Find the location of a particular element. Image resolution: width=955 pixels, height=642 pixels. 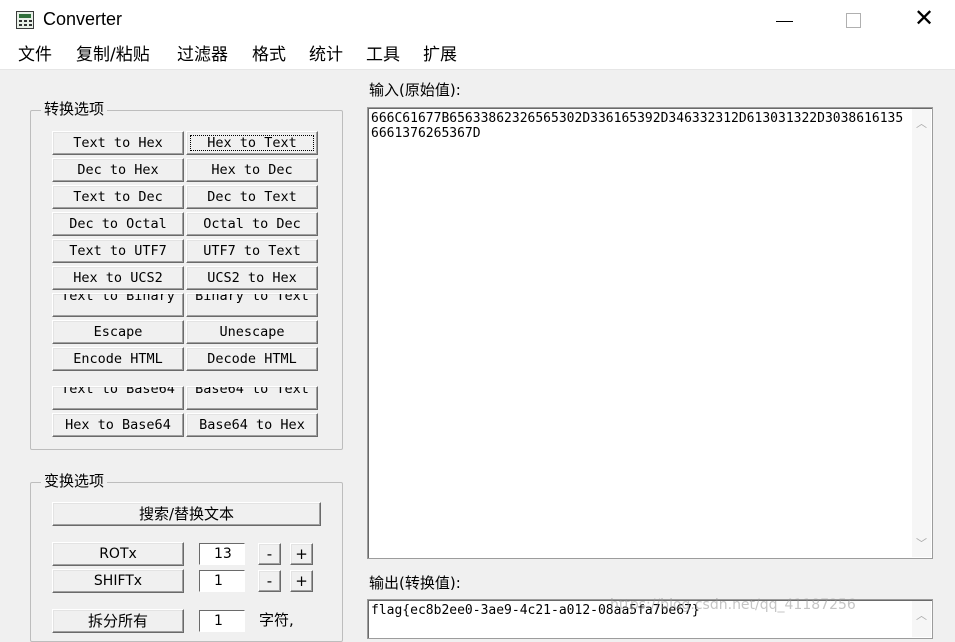

binary-to-text-button: Binary to Text is located at coordinates (252, 305).